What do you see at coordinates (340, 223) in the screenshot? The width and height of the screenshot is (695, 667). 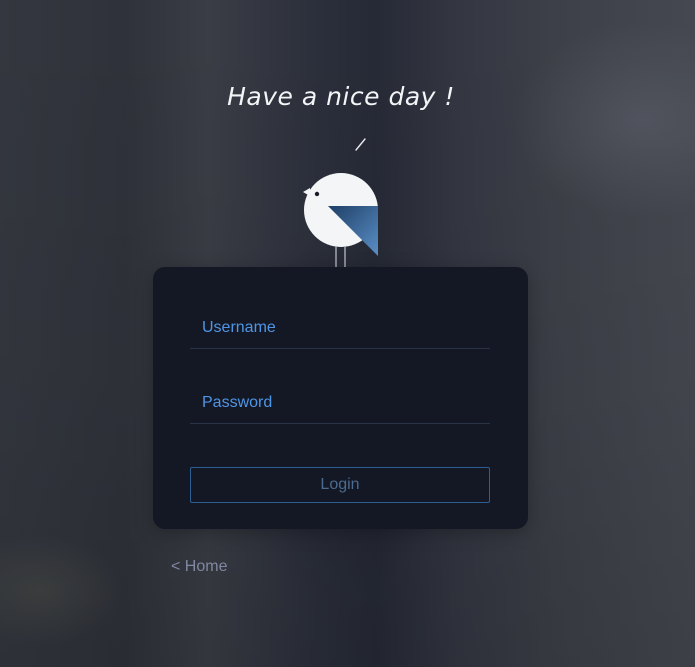 I see `bird-icon` at bounding box center [340, 223].